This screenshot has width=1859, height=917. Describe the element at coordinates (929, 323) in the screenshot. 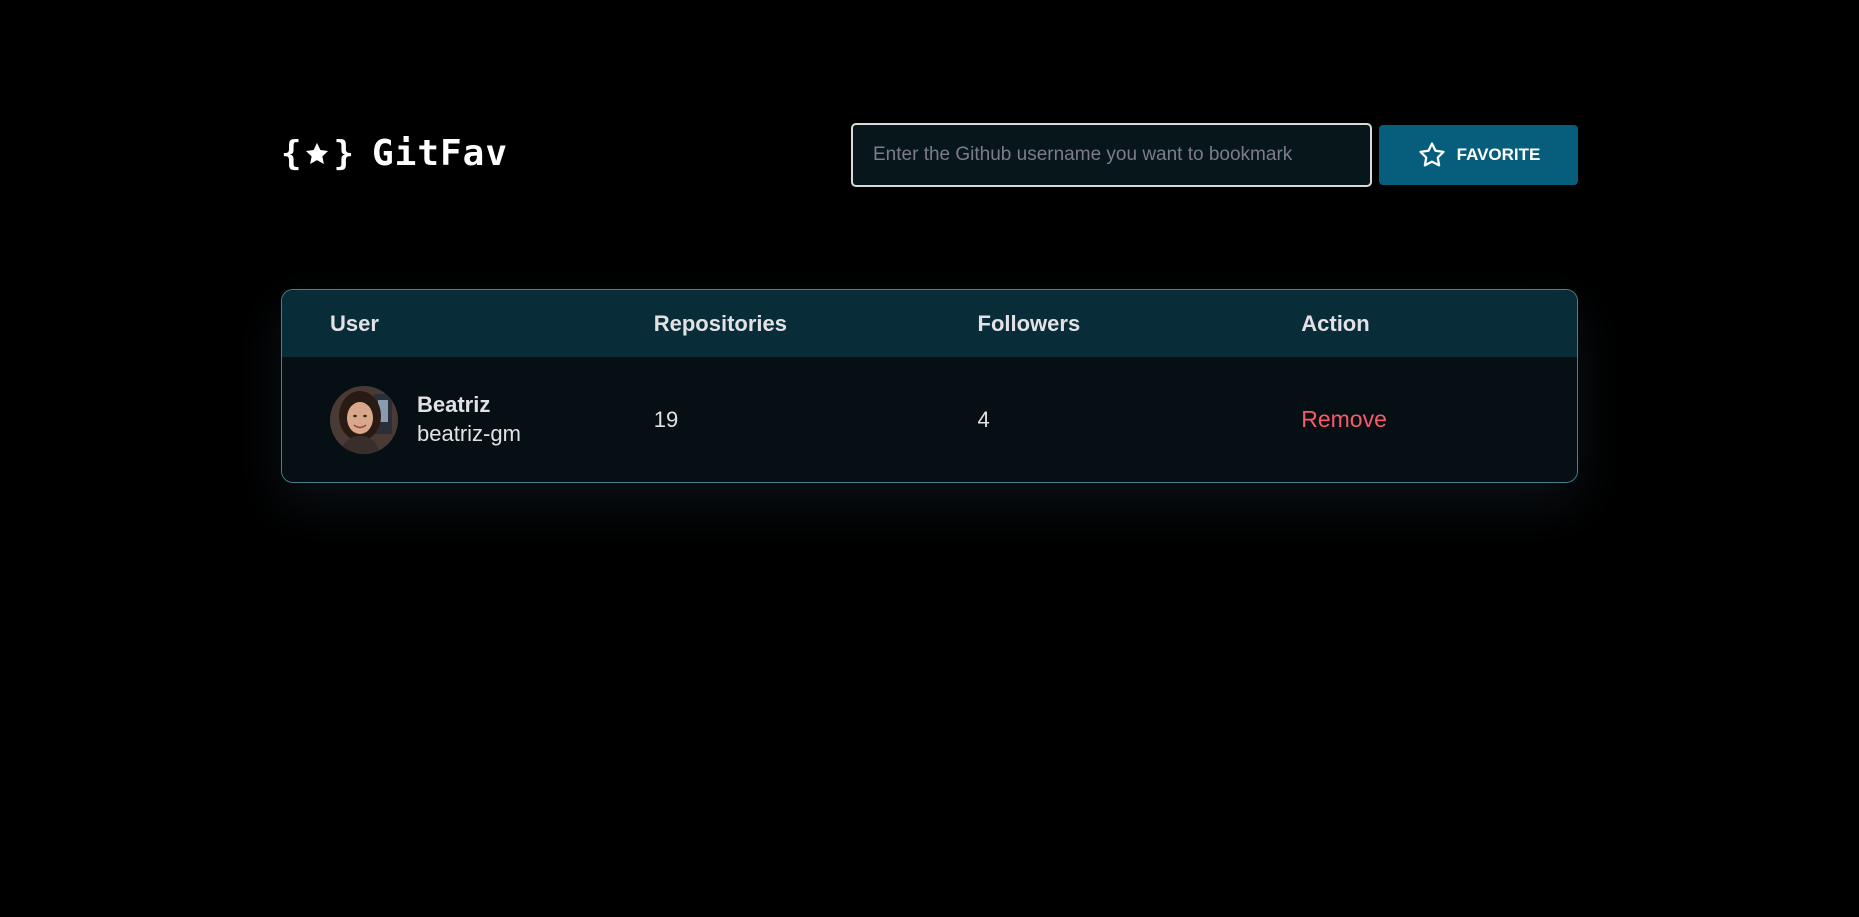

I see `table-header-row: User Repositories Followers Action` at that location.